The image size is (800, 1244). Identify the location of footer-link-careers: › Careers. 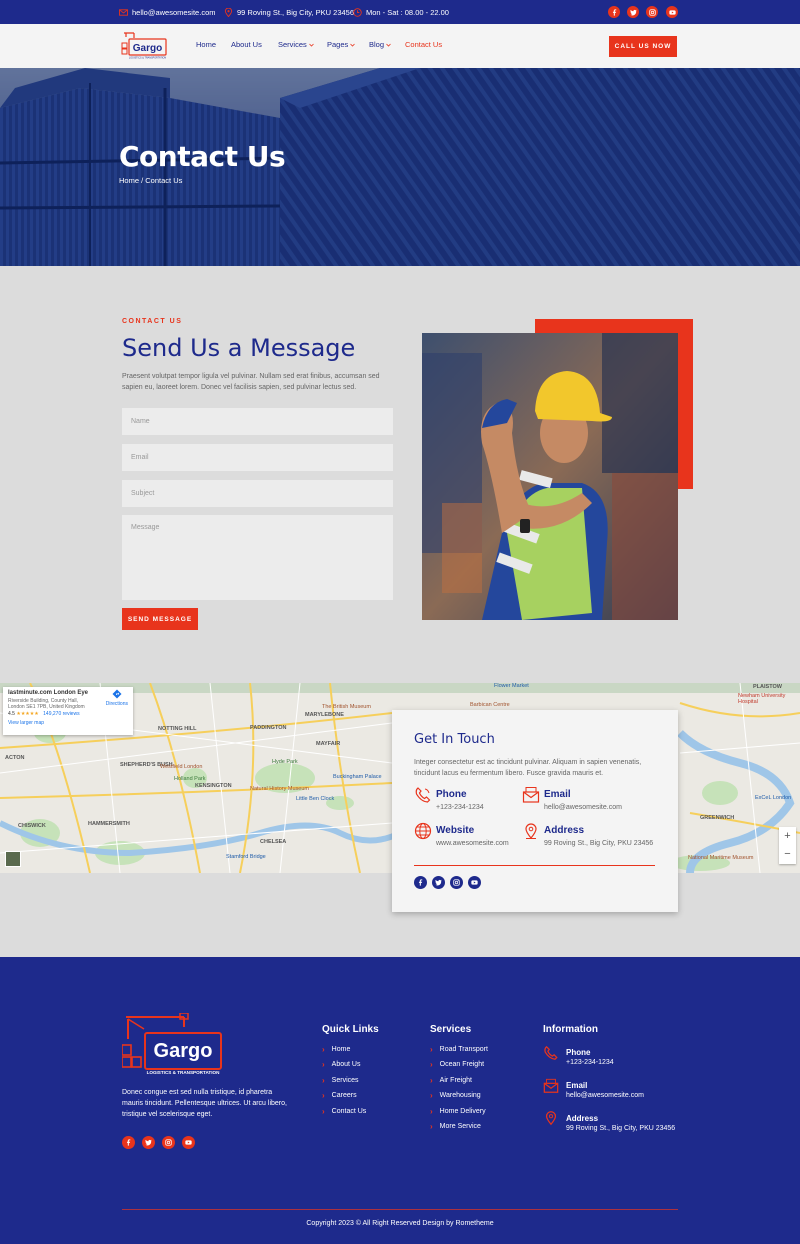
(339, 1095).